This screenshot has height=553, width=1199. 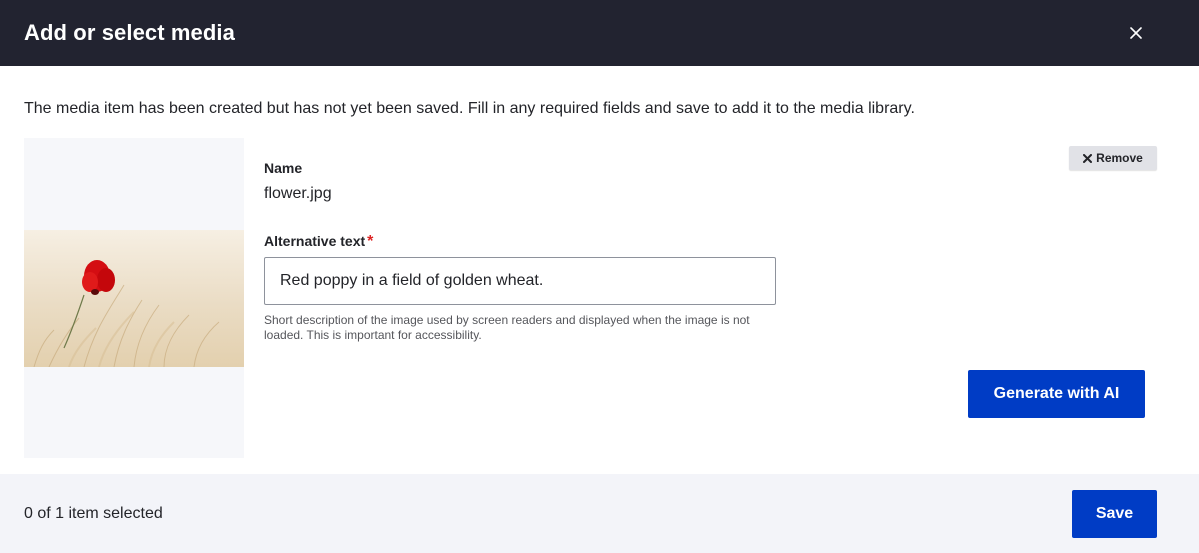 I want to click on required-marker: *, so click(x=370, y=241).